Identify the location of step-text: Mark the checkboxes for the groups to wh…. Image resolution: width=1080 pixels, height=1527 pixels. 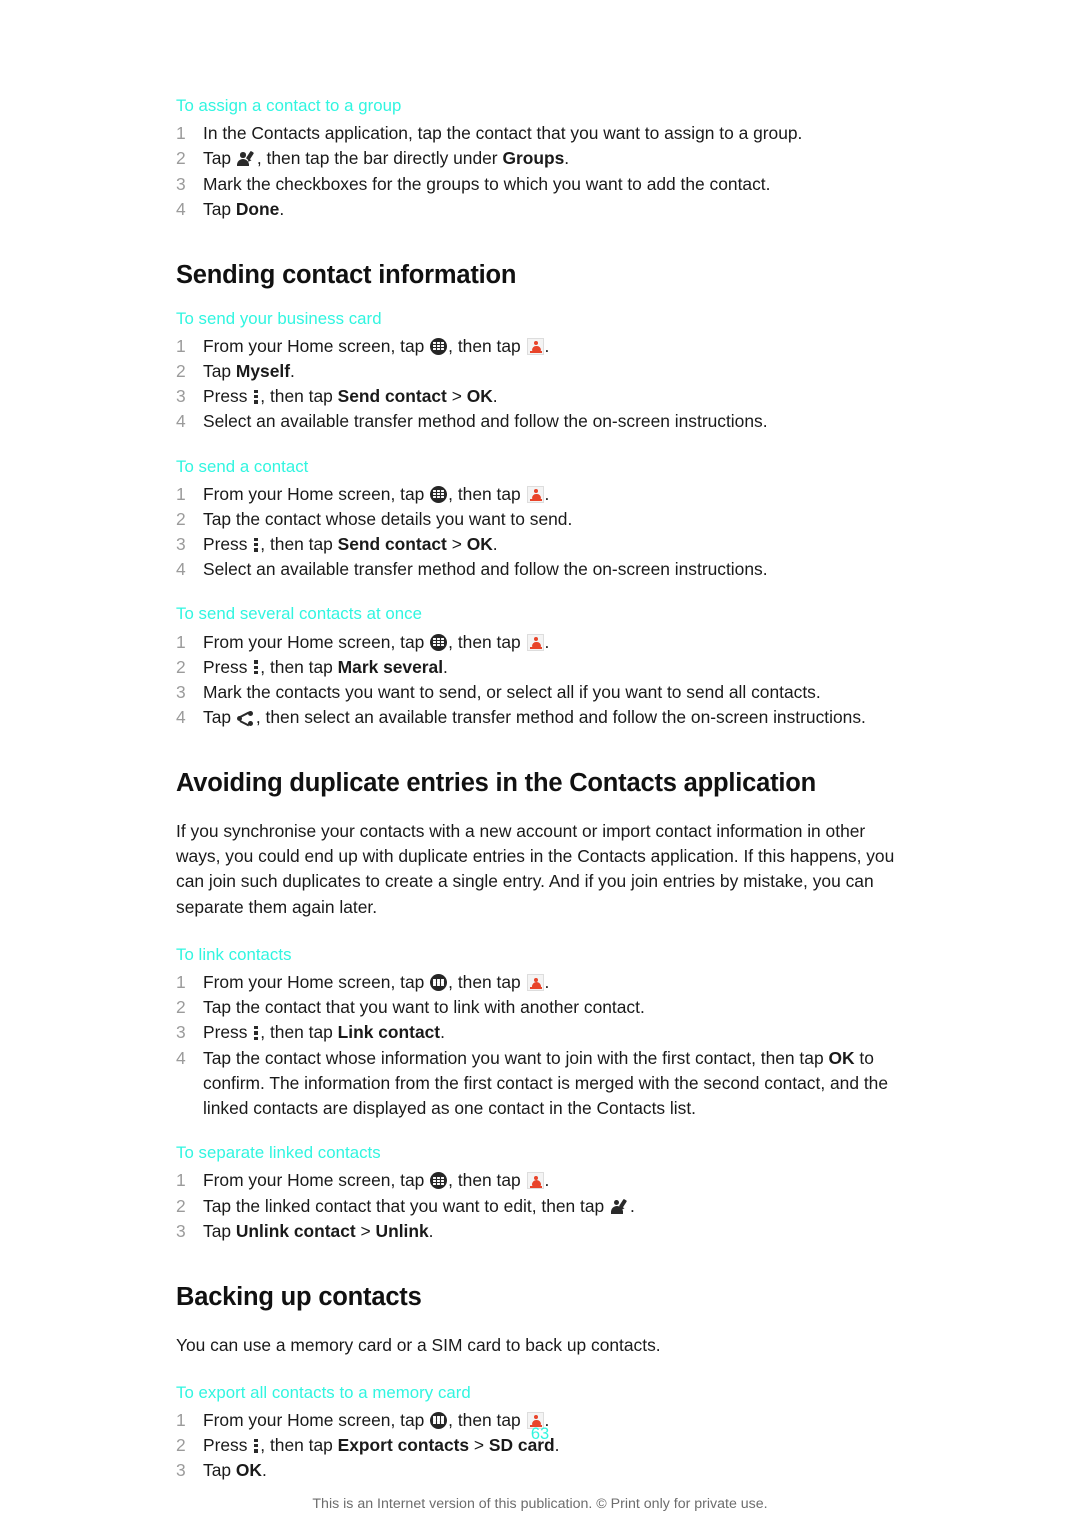
(487, 183).